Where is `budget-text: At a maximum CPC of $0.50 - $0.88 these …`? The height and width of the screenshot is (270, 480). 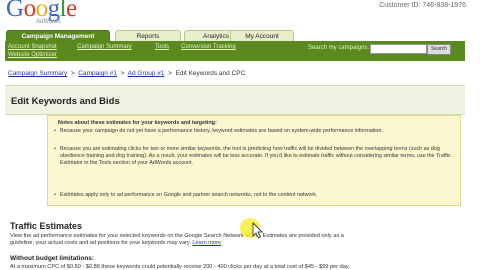 budget-text: At a maximum CPC of $0.50 - $0.88 these … is located at coordinates (180, 267).